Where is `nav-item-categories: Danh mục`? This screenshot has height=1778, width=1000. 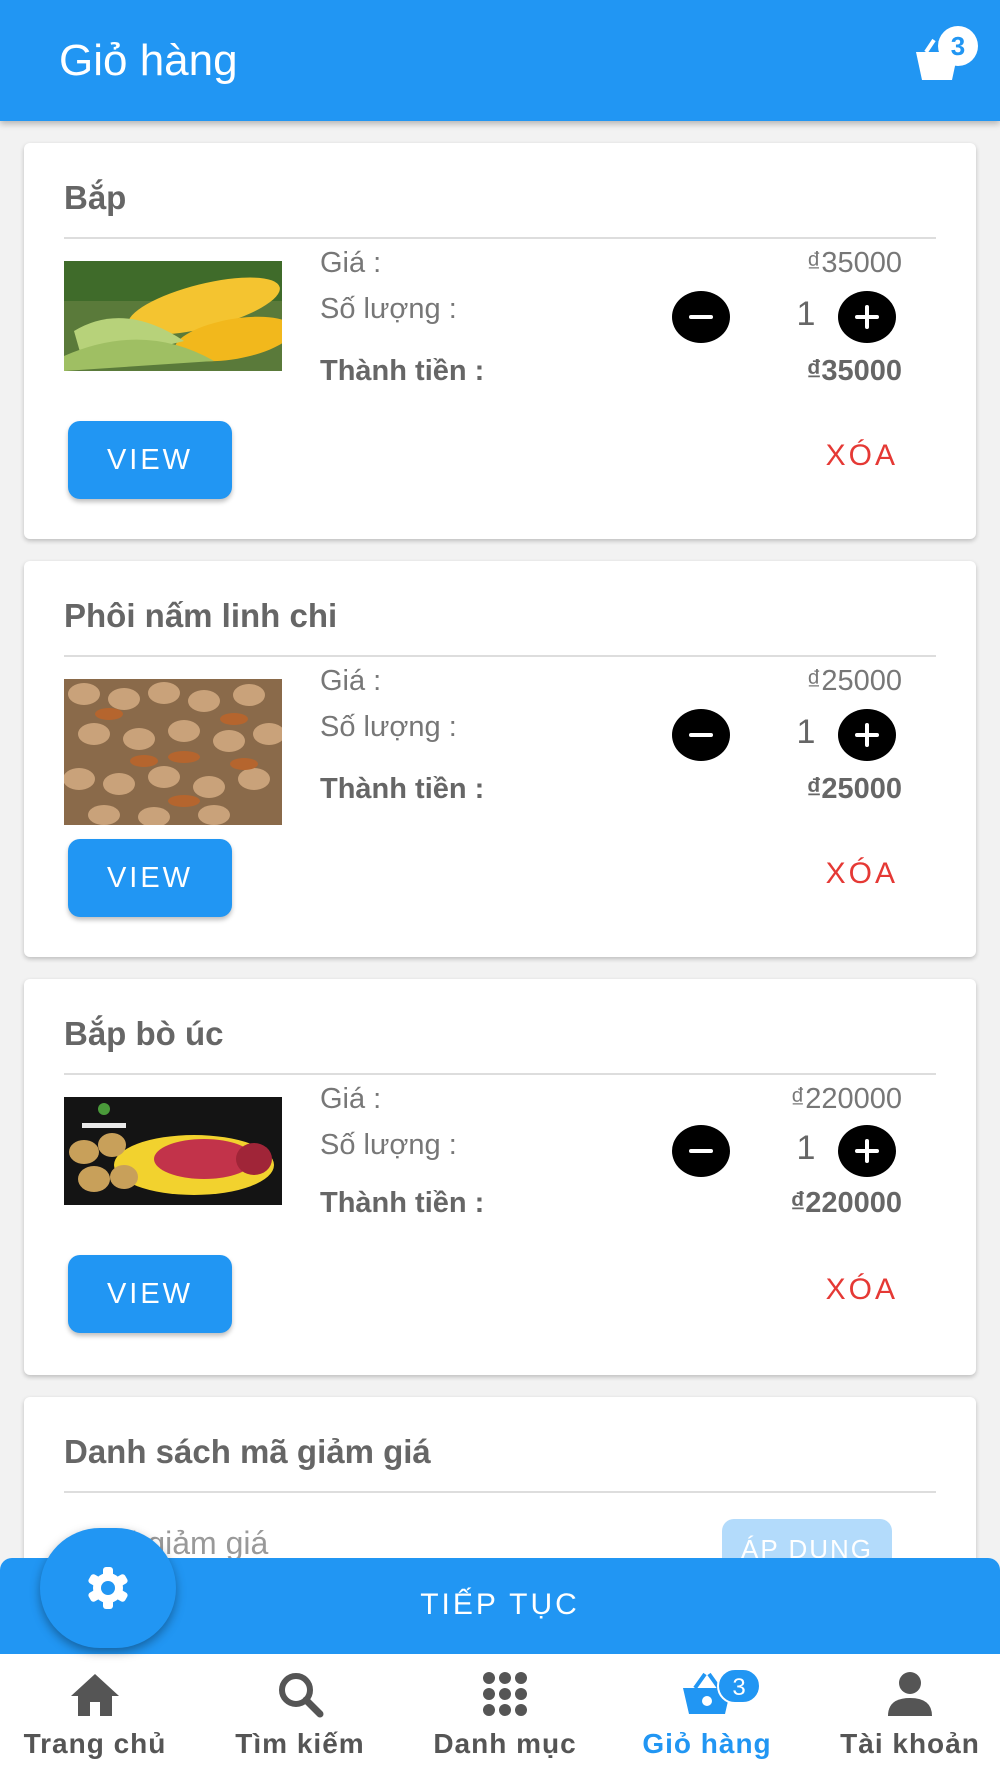
nav-item-categories: Danh mục is located at coordinates (505, 1716).